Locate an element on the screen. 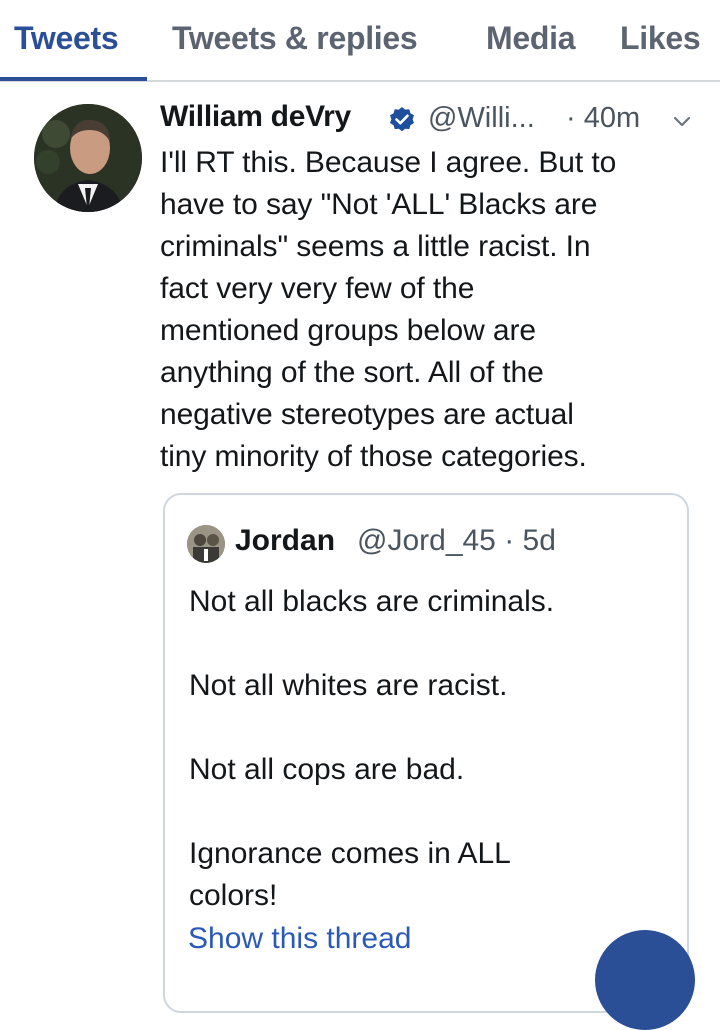  verified-badge-icon is located at coordinates (402, 119).